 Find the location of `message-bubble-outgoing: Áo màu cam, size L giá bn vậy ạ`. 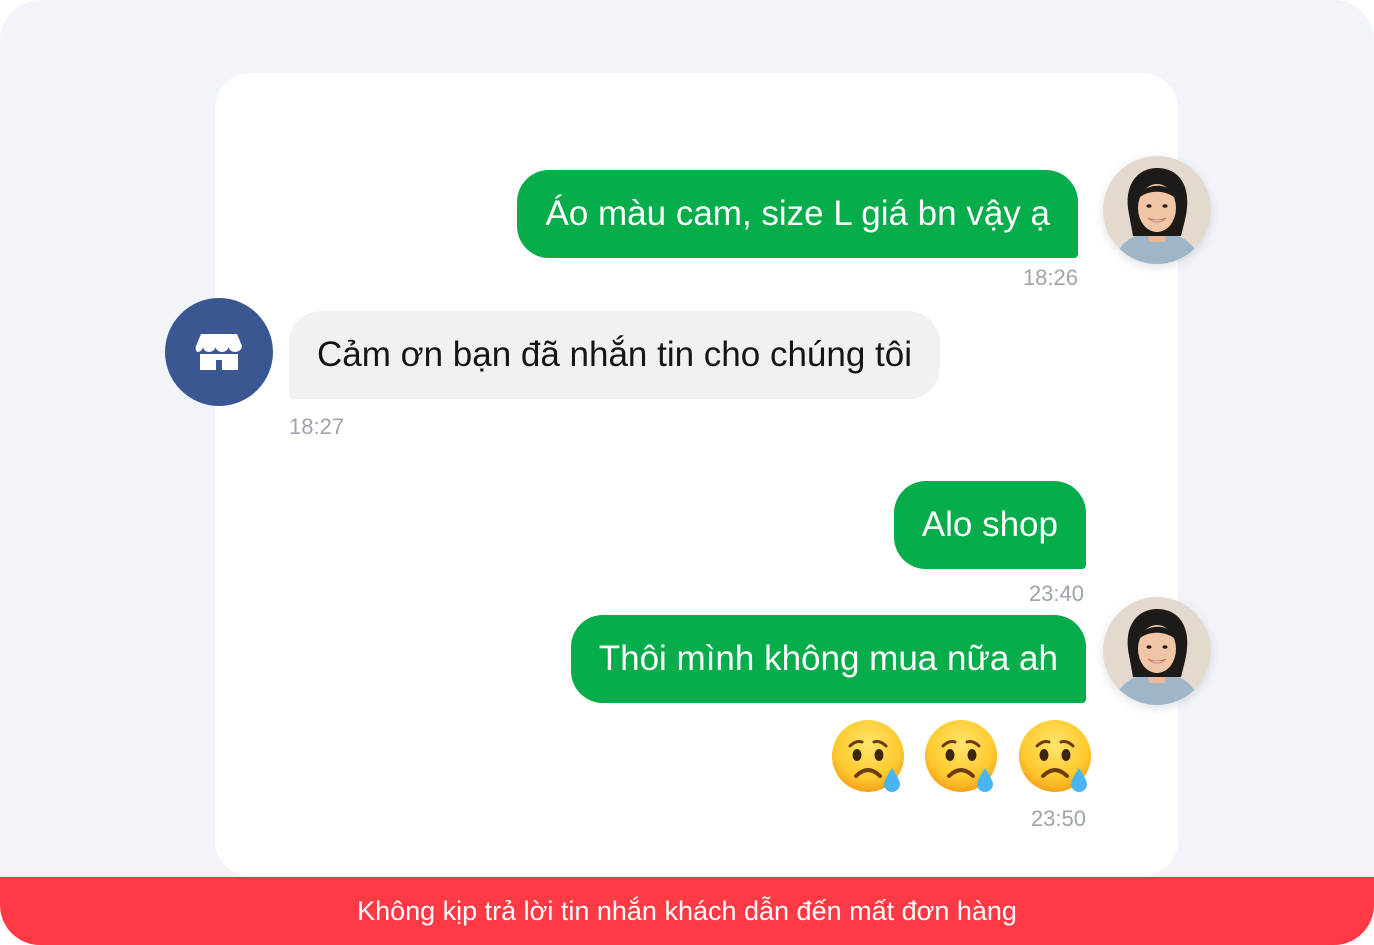

message-bubble-outgoing: Áo màu cam, size L giá bn vậy ạ is located at coordinates (797, 214).